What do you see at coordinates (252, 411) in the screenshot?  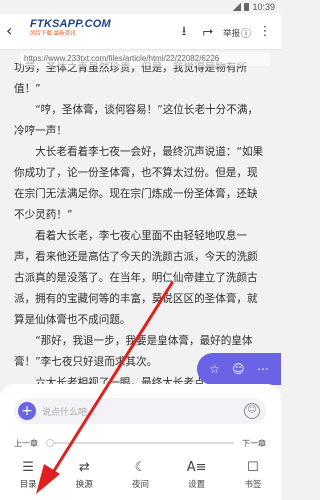 I see `emoji-icon: ☺` at bounding box center [252, 411].